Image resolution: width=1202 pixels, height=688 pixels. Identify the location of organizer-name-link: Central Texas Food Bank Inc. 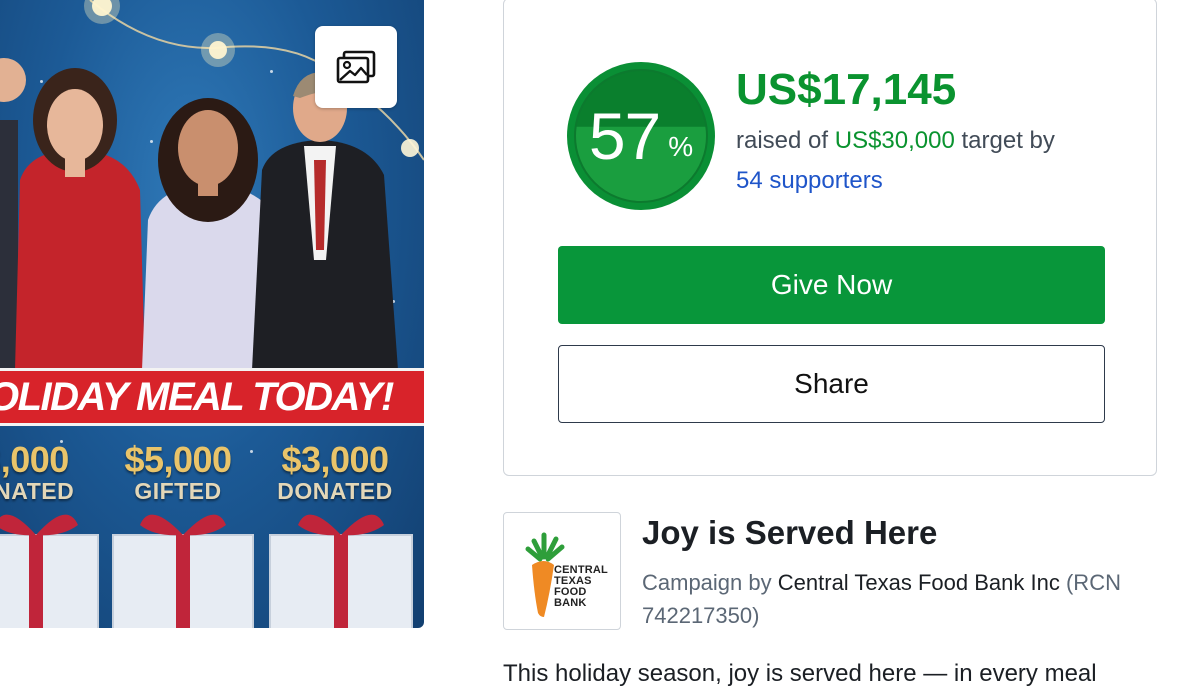
(919, 582).